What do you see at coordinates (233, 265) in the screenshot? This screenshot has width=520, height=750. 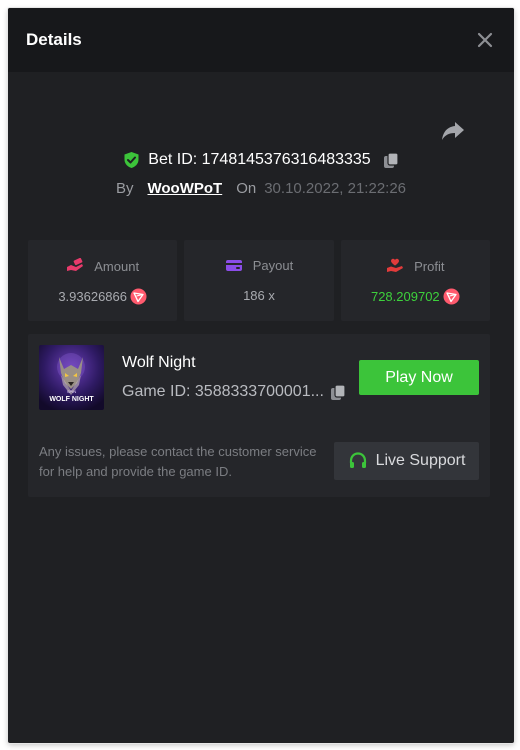 I see `wallet-icon` at bounding box center [233, 265].